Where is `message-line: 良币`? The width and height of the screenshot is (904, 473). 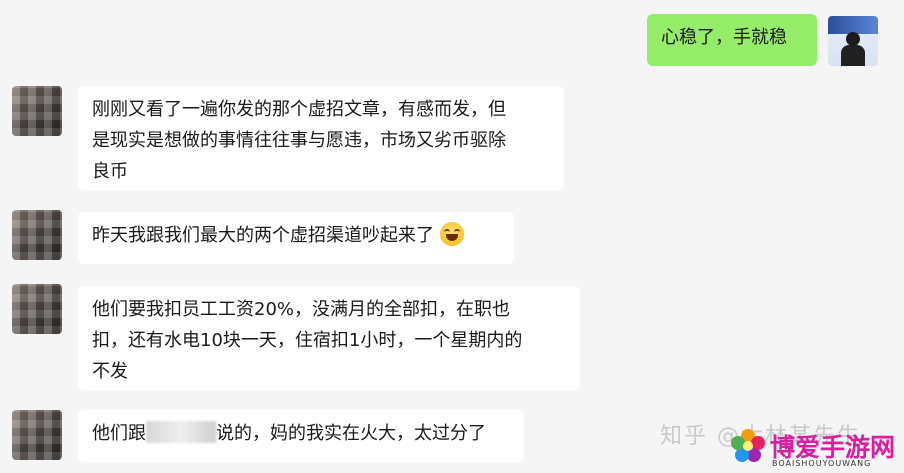
message-line: 良币 is located at coordinates (110, 171).